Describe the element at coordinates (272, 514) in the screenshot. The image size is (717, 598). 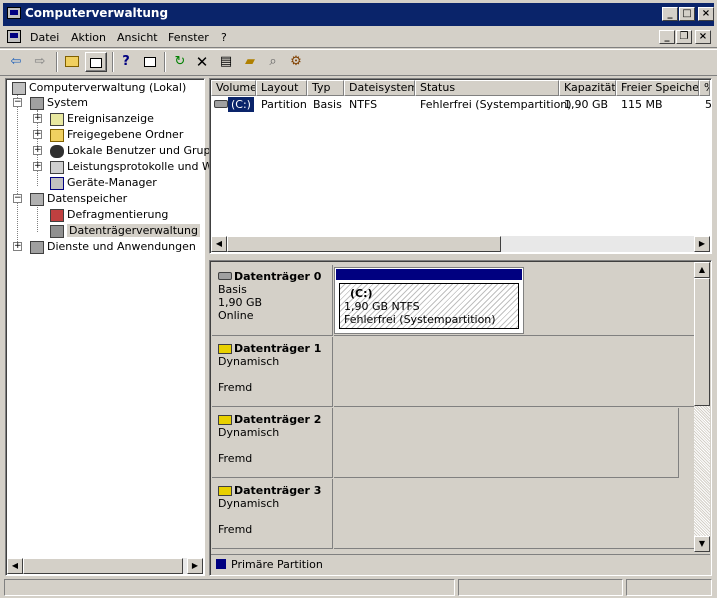
I see `disk-3-label: Datenträger 3 Dynamisch Fremd` at that location.